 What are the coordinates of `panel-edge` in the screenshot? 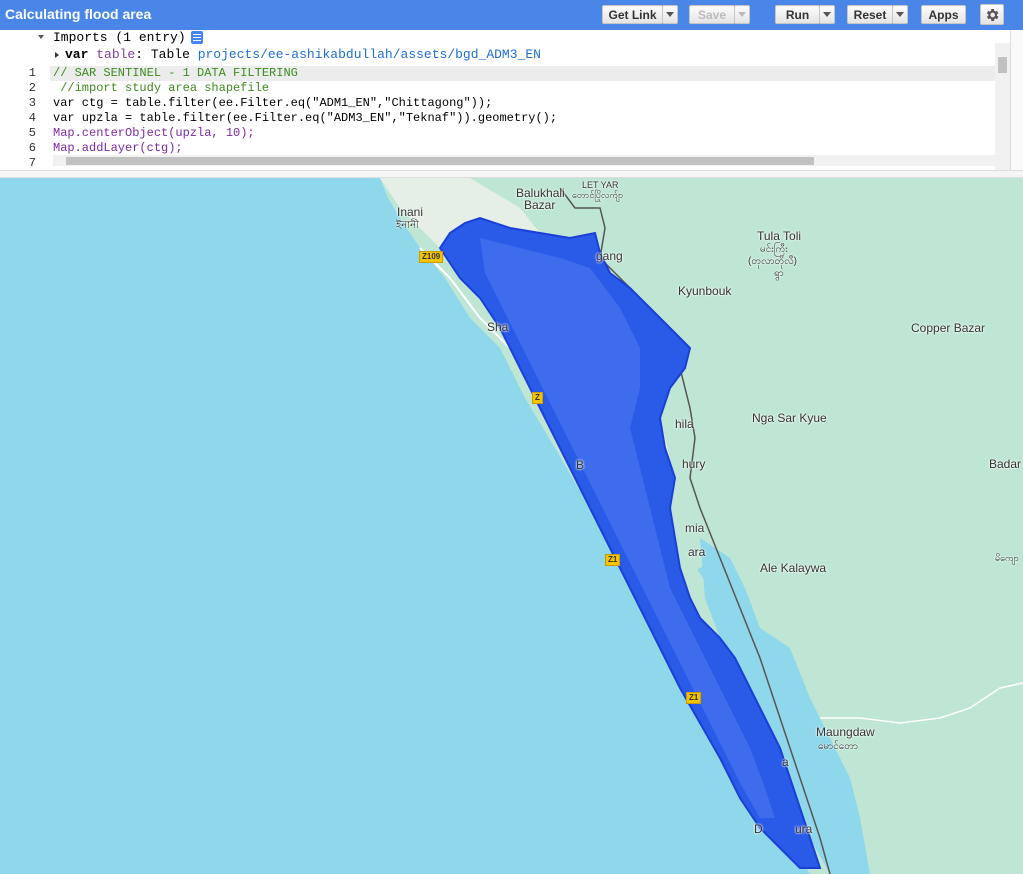 It's located at (1016, 100).